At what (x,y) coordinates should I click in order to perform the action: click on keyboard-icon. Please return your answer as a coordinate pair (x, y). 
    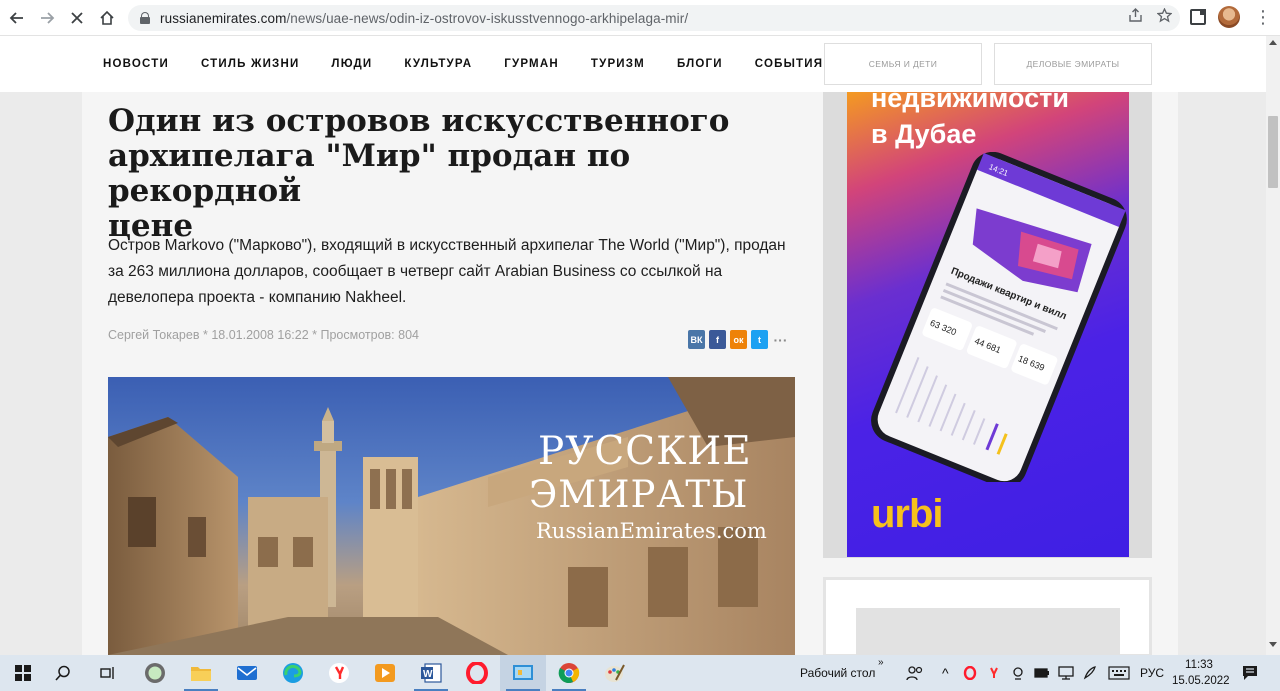
    Looking at the image, I should click on (1119, 673).